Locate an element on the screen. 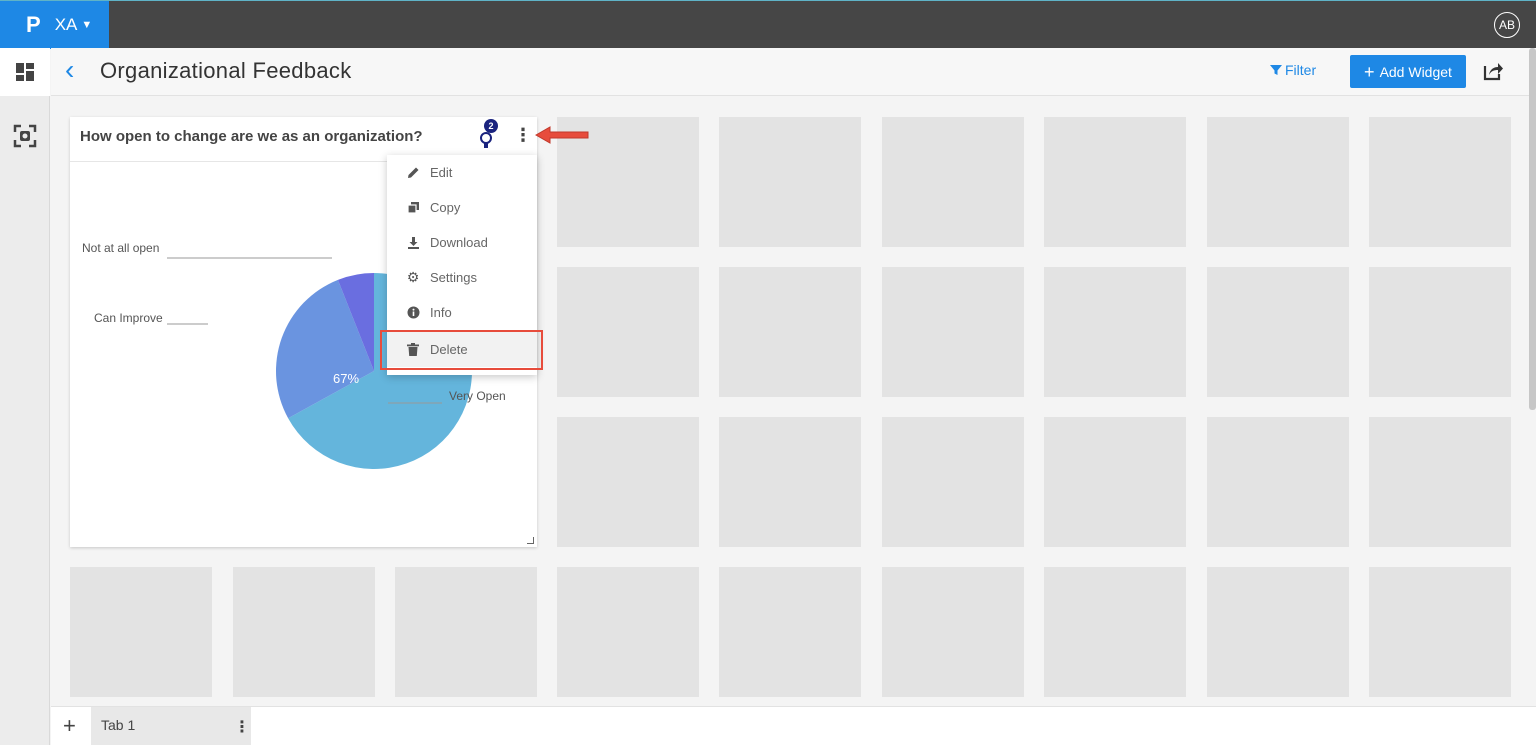 This screenshot has height=745, width=1536. tab-label: Tab 1 is located at coordinates (118, 725).